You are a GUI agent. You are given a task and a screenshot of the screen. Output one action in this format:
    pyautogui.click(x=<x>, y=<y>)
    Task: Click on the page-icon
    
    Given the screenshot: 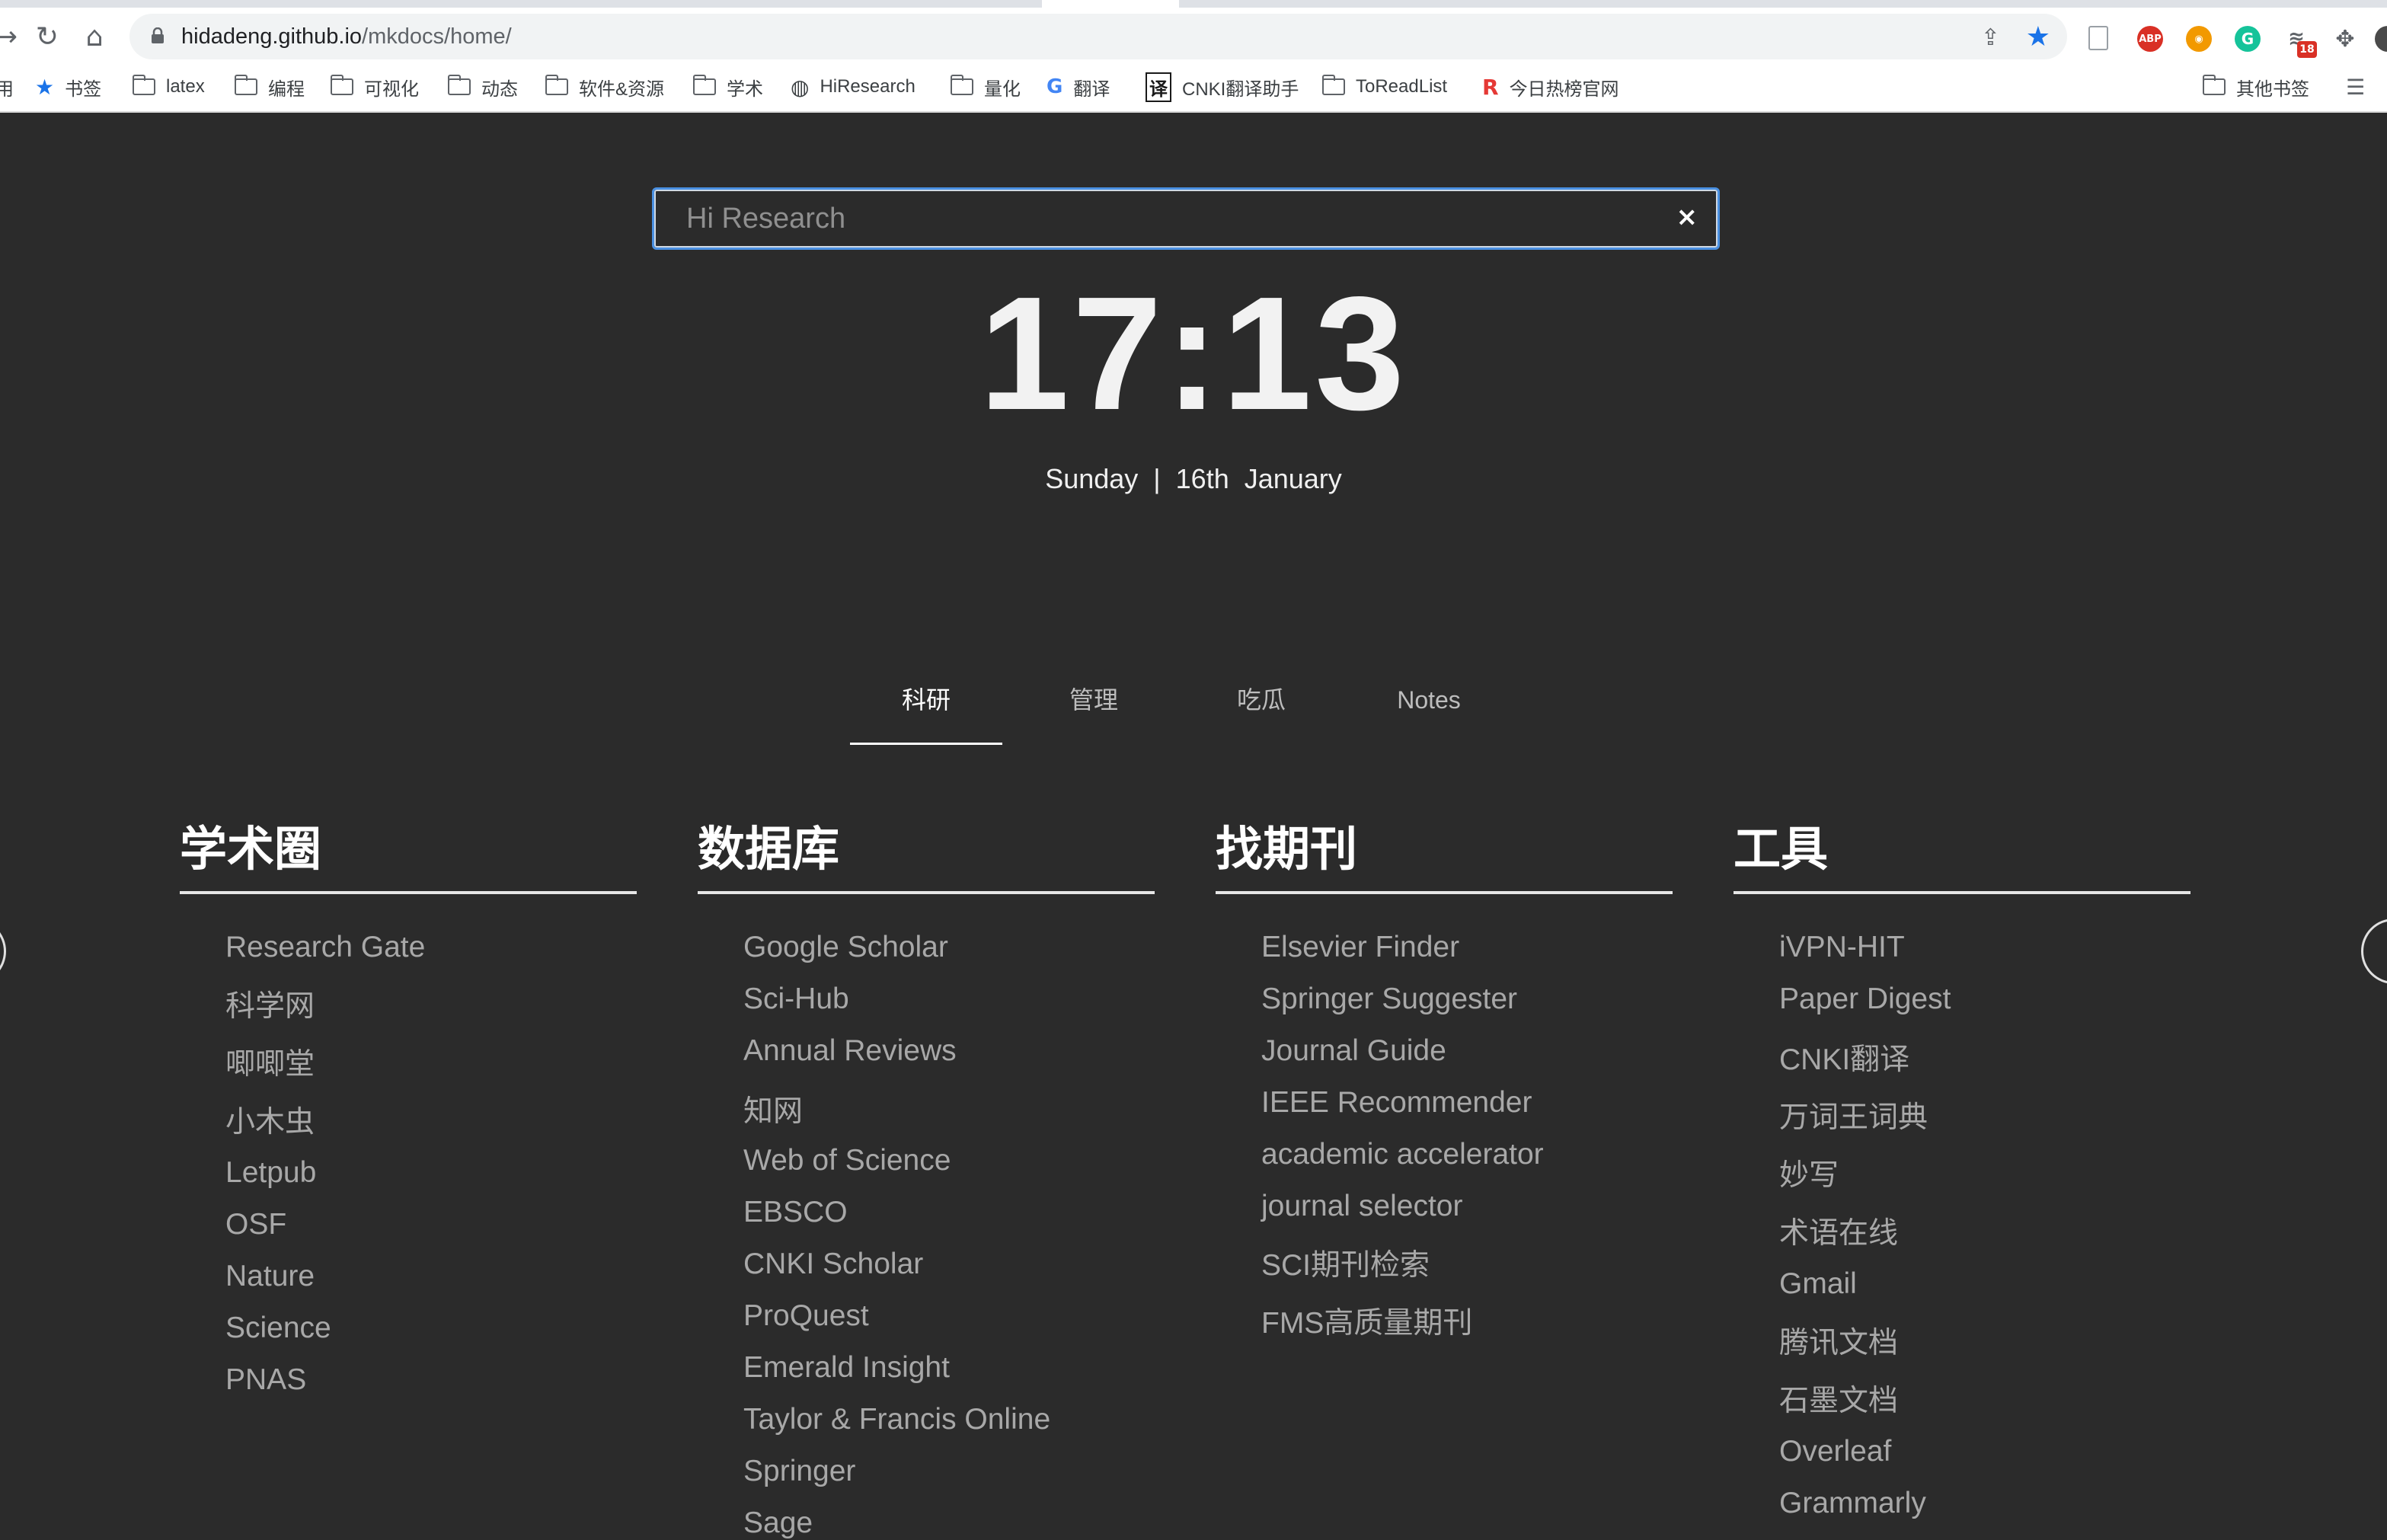 What is the action you would take?
    pyautogui.click(x=2098, y=38)
    